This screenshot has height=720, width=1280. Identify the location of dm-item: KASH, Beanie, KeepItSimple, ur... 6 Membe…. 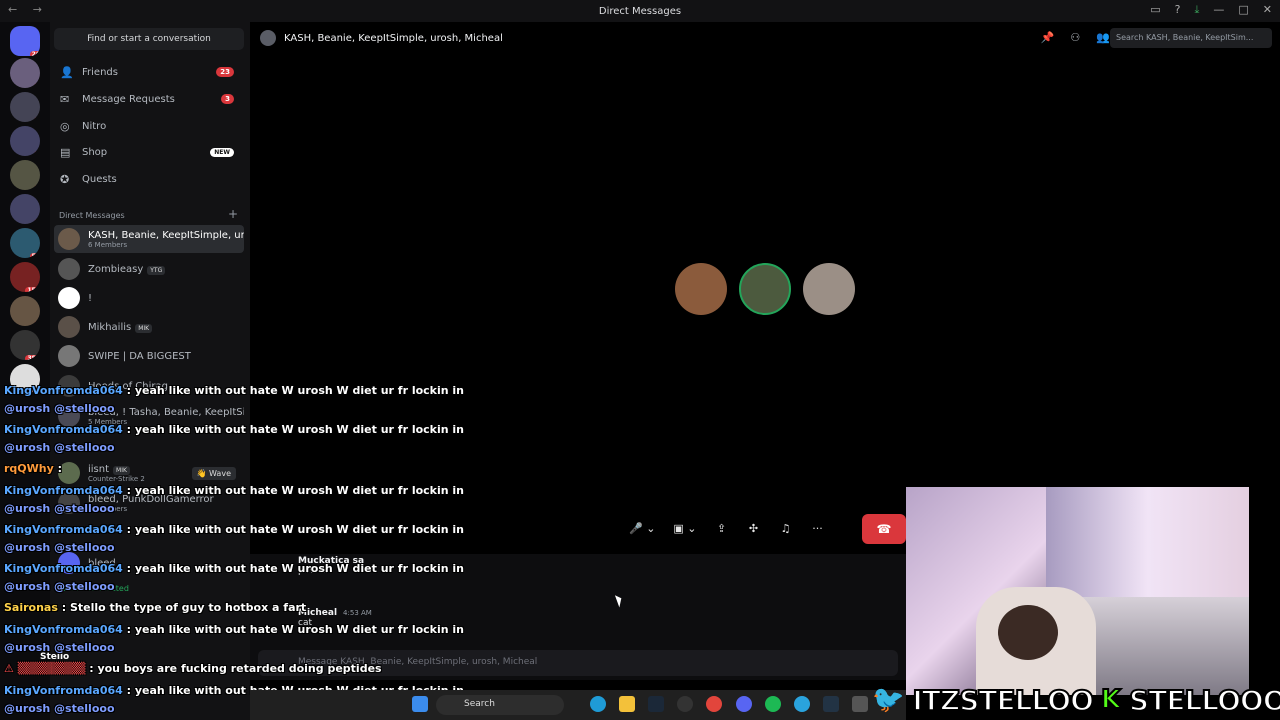
(149, 239).